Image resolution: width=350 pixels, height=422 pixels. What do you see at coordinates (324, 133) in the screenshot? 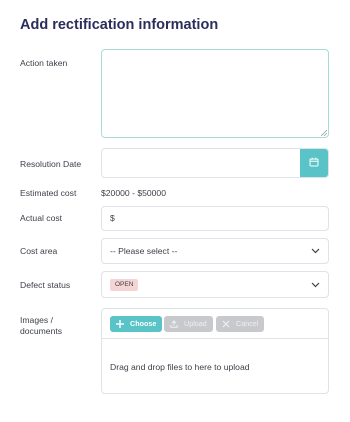
I see `resize-handle-icon` at bounding box center [324, 133].